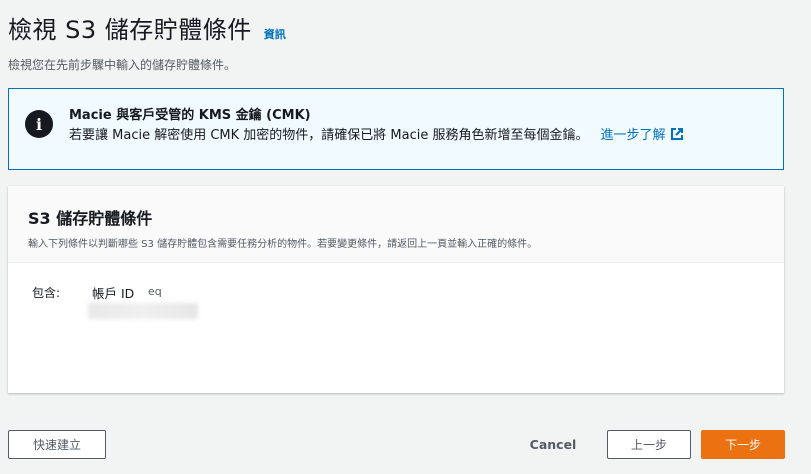  Describe the element at coordinates (633, 135) in the screenshot. I see `learn-more-label: 進一步了解` at that location.